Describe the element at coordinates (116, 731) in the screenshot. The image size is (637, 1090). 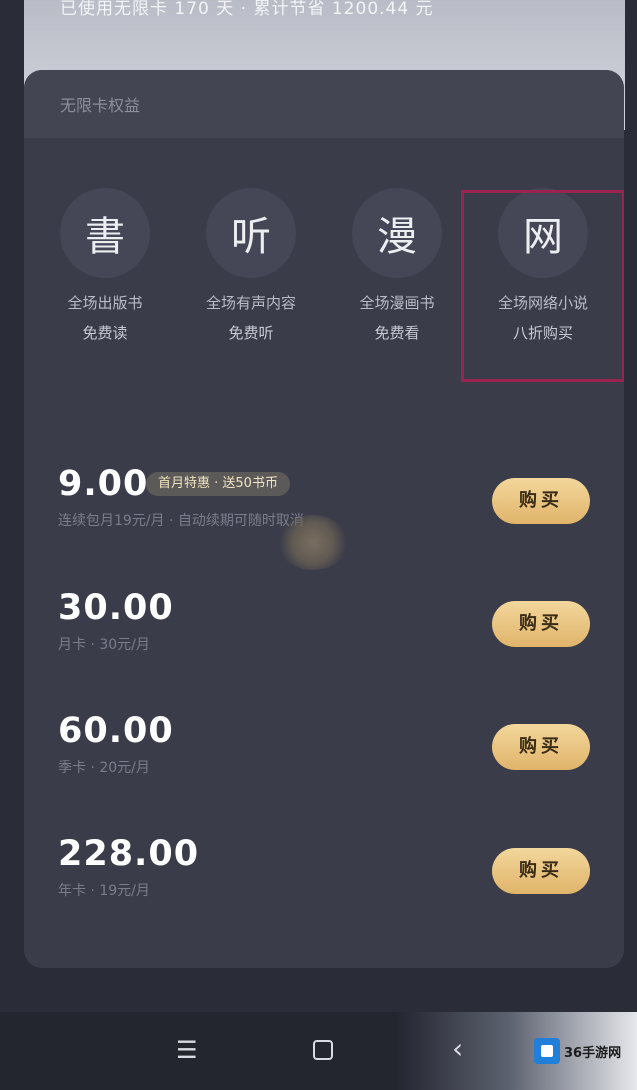
I see `plan-price: 60.00` at that location.